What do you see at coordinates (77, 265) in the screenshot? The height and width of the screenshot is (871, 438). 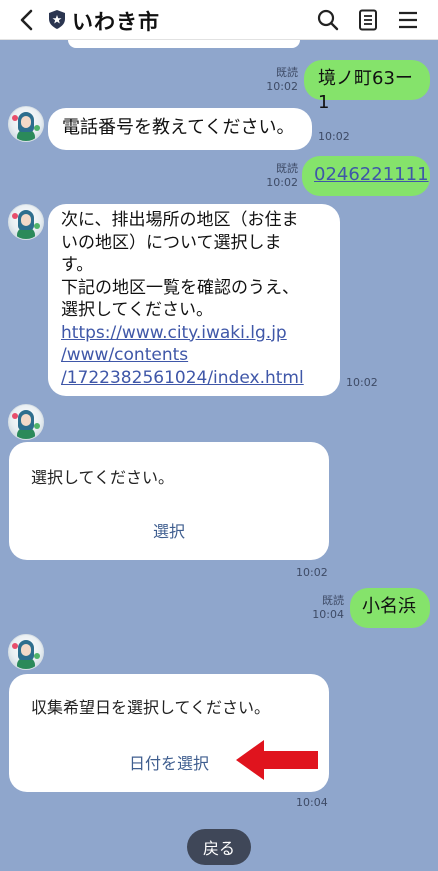 I see `message-line: す。` at bounding box center [77, 265].